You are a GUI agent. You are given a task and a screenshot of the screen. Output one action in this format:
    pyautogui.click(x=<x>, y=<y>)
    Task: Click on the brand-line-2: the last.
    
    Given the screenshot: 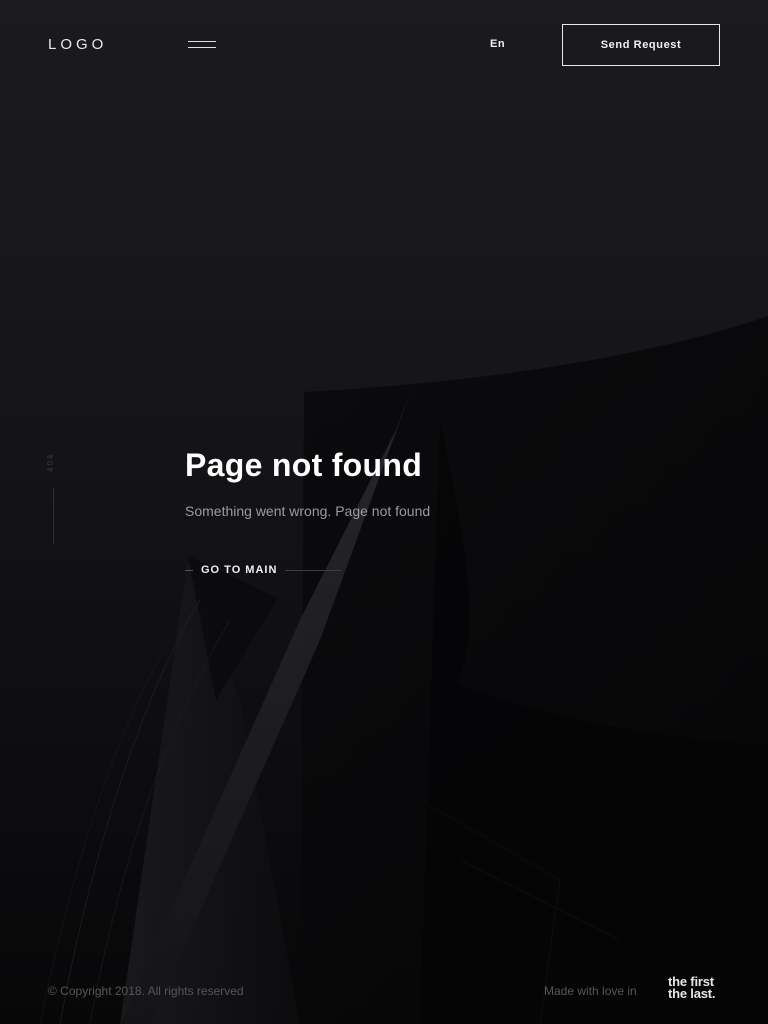 What is the action you would take?
    pyautogui.click(x=692, y=993)
    